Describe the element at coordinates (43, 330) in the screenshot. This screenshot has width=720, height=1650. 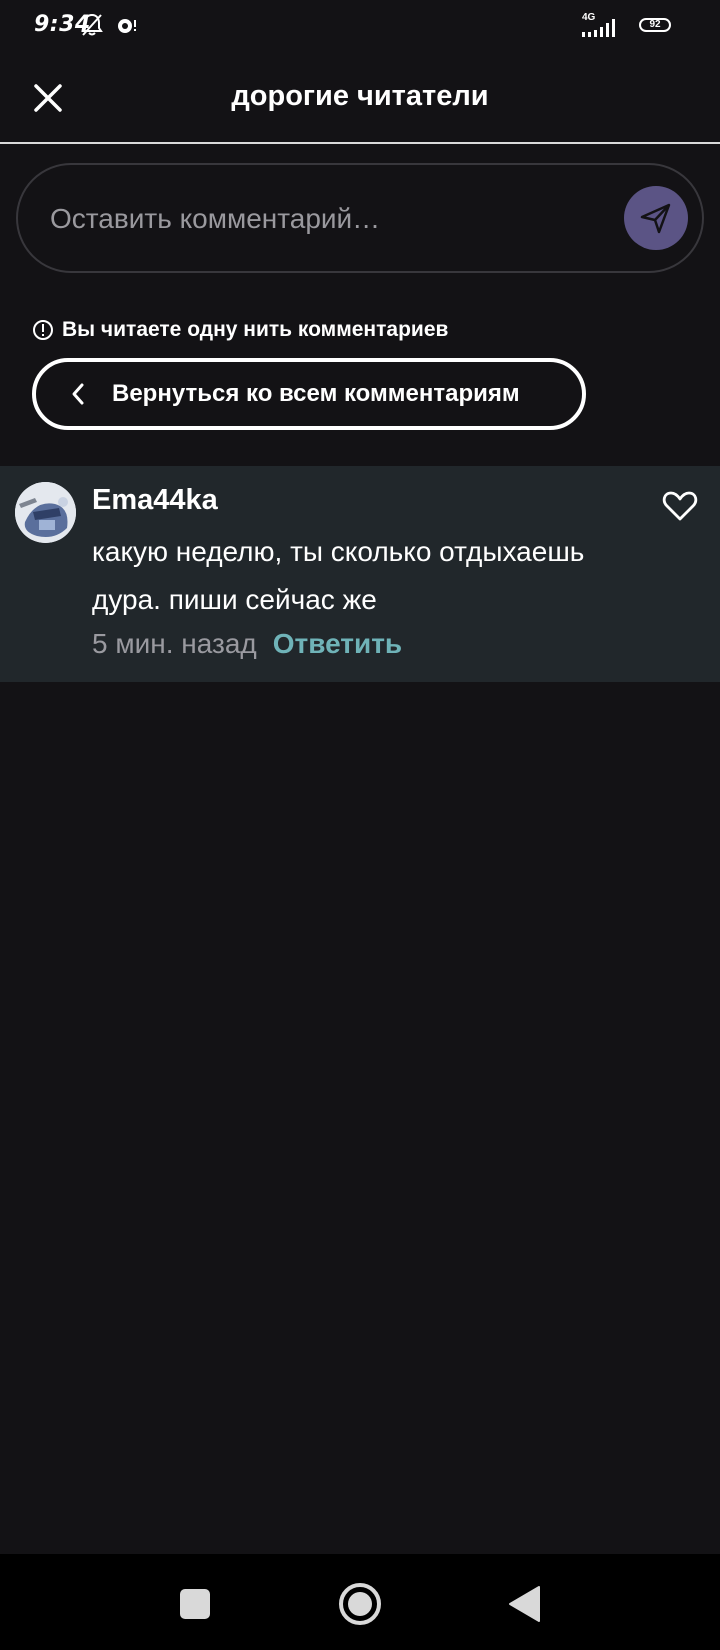
I see `info-icon` at that location.